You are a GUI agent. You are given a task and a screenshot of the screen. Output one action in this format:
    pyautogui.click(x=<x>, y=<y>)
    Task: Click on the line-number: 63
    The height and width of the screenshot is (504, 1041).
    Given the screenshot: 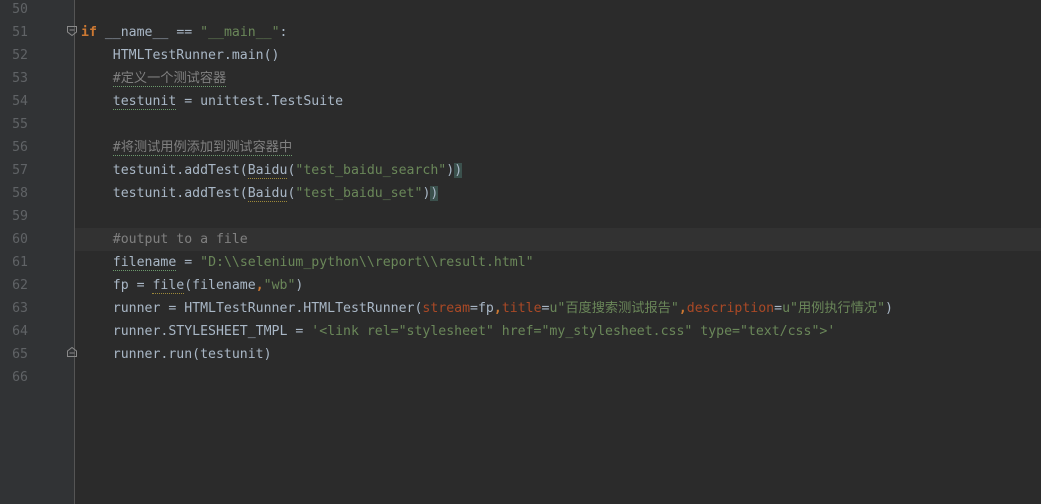 What is the action you would take?
    pyautogui.click(x=20, y=308)
    